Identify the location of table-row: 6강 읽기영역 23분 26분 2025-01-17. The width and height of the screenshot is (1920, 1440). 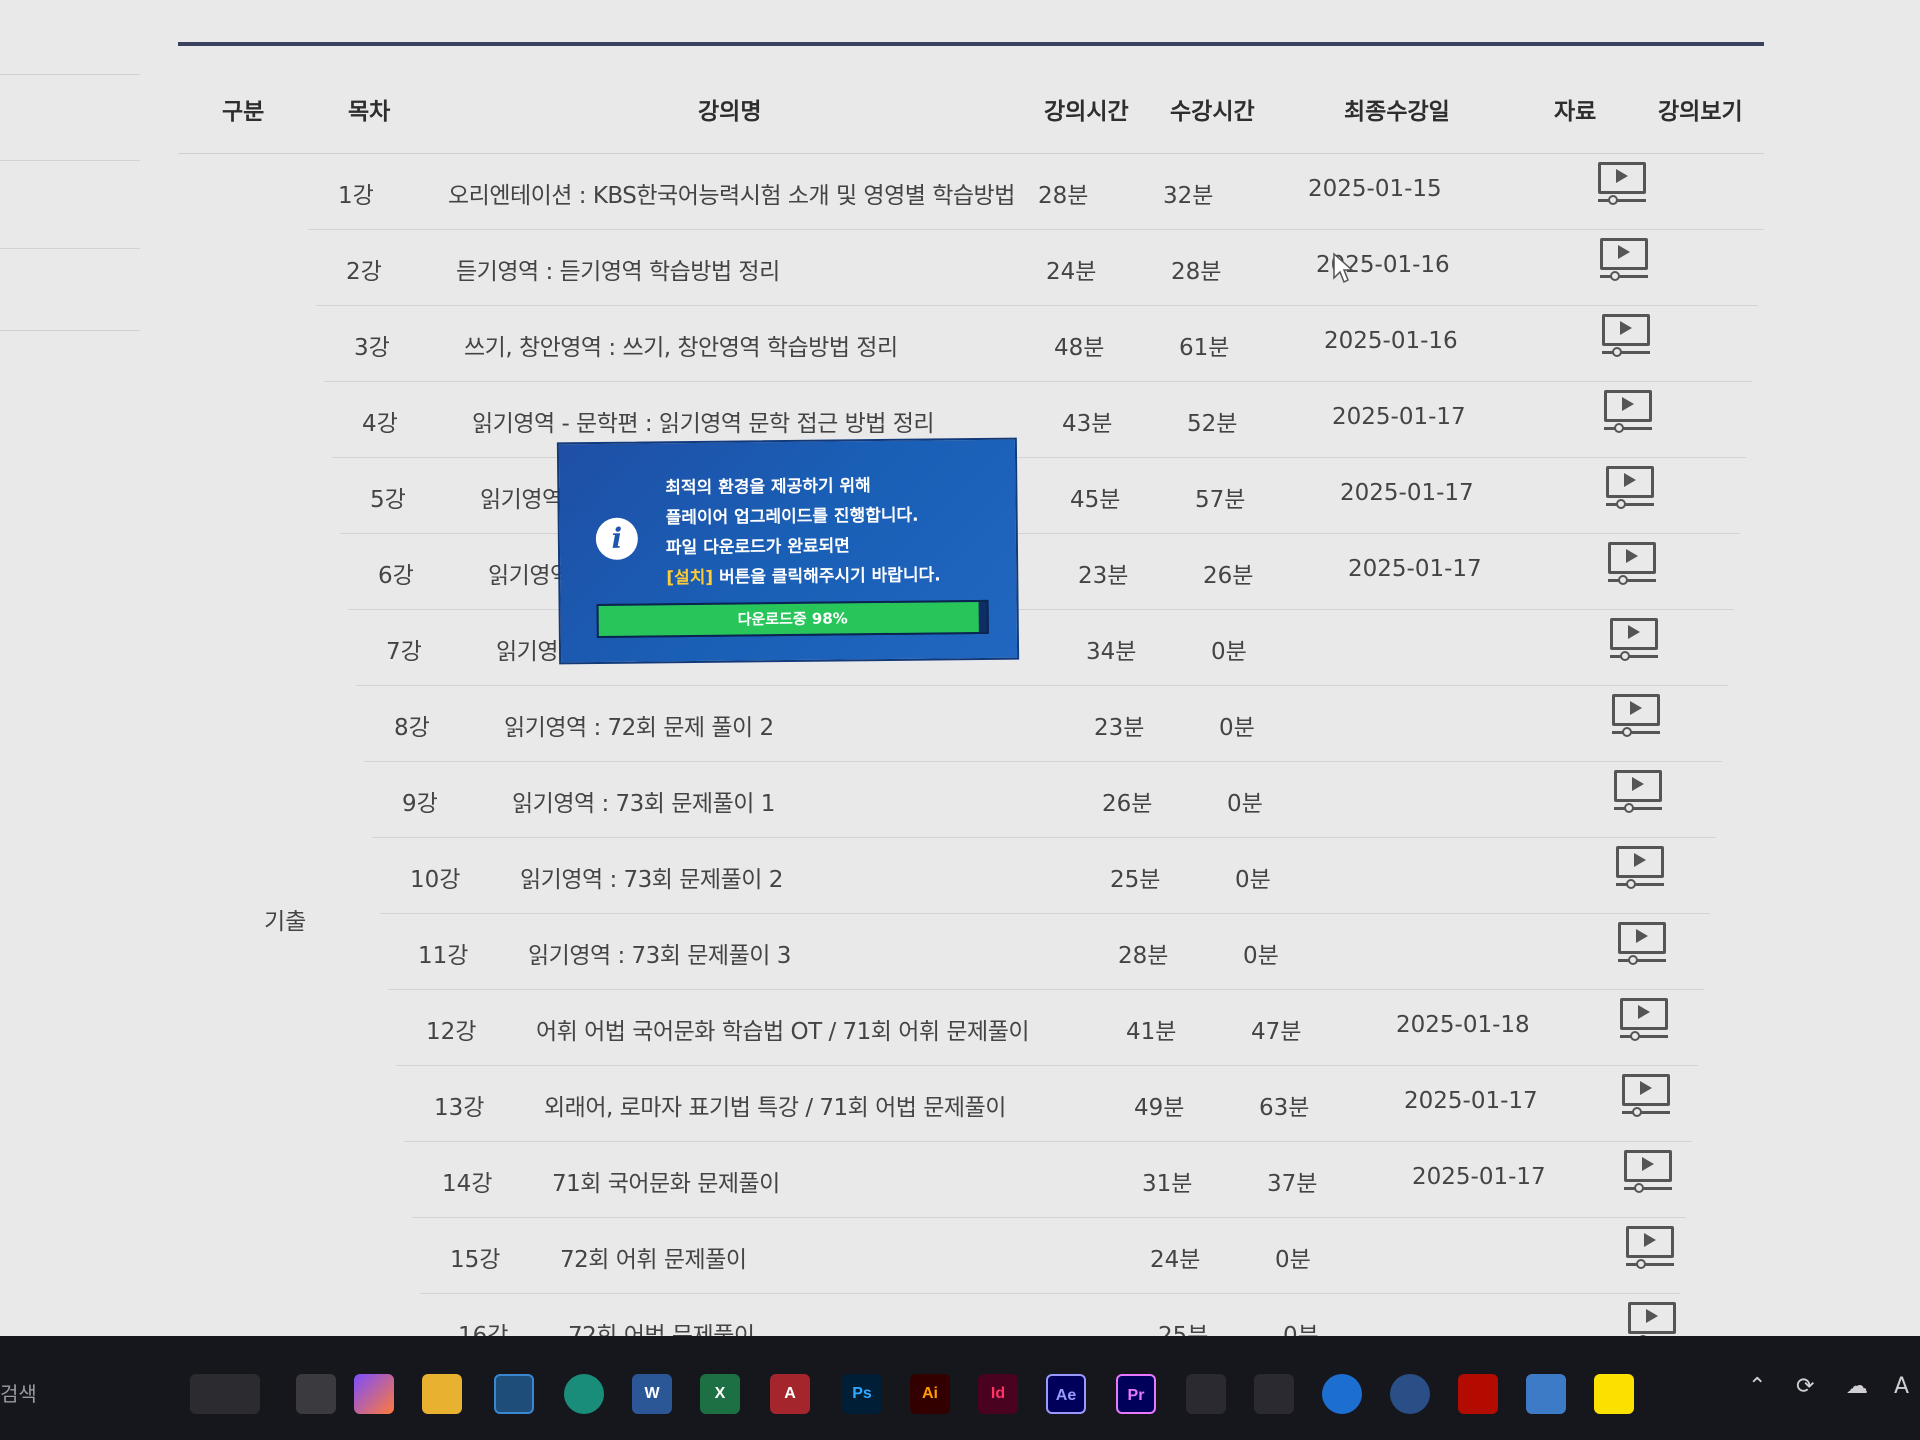
(1041, 572).